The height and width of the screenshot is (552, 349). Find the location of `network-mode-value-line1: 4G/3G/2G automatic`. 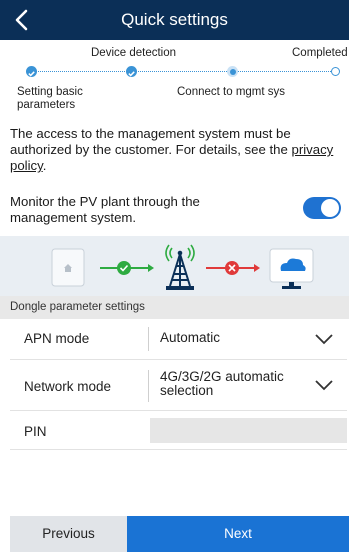

network-mode-value-line1: 4G/3G/2G automatic is located at coordinates (222, 376).